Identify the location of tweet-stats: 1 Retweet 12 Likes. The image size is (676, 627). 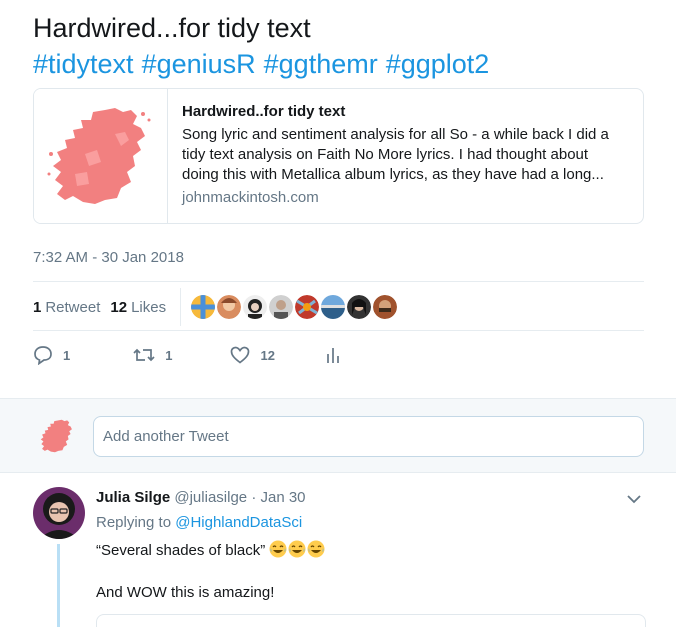
(216, 307).